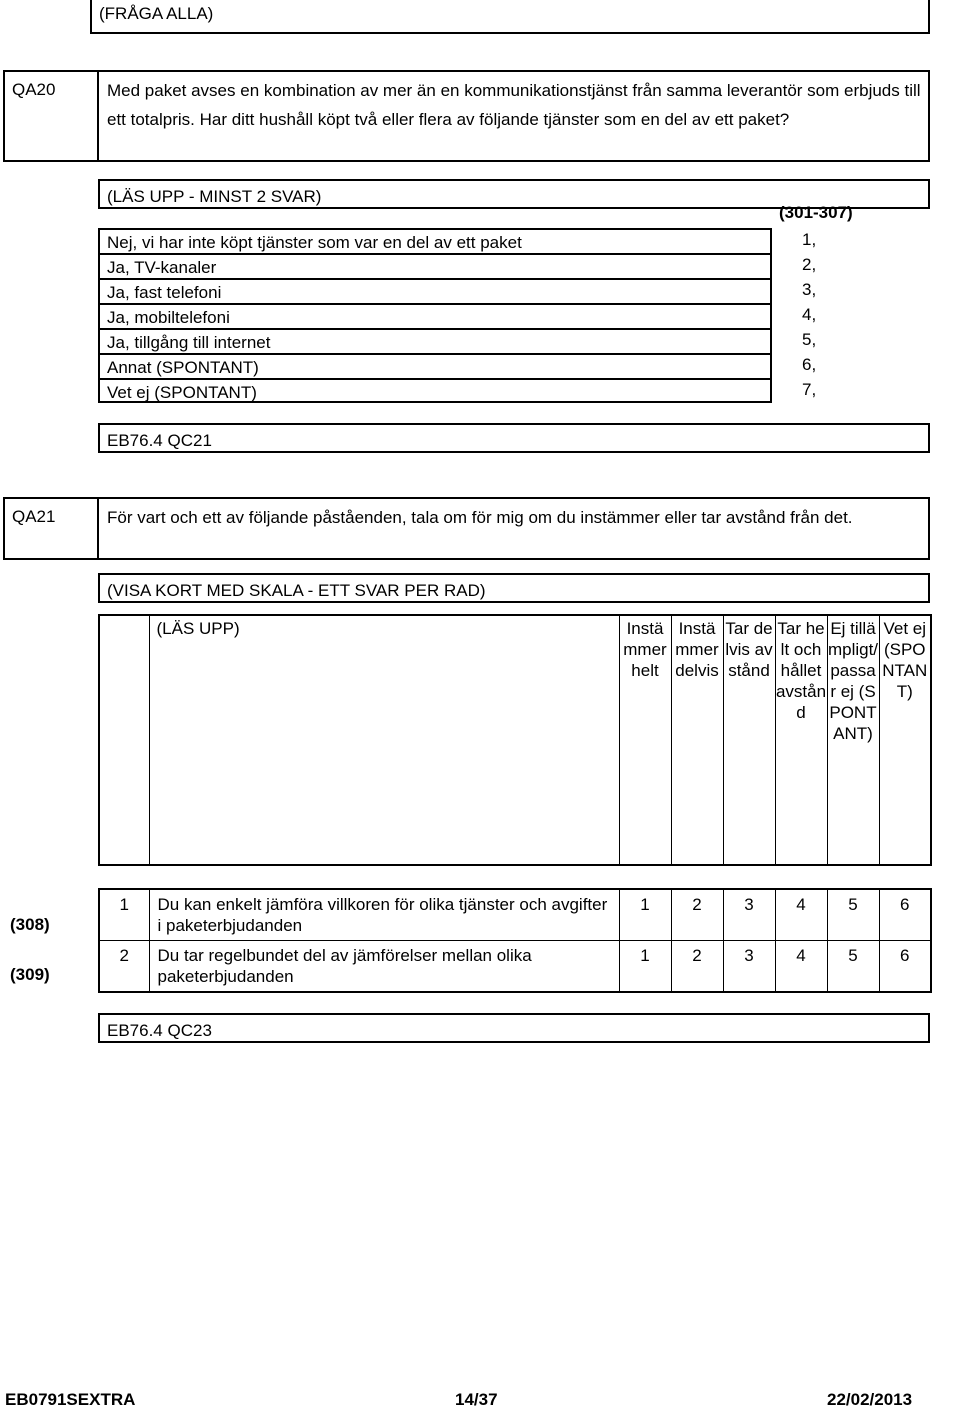  I want to click on answer-code: 7,, so click(809, 389).